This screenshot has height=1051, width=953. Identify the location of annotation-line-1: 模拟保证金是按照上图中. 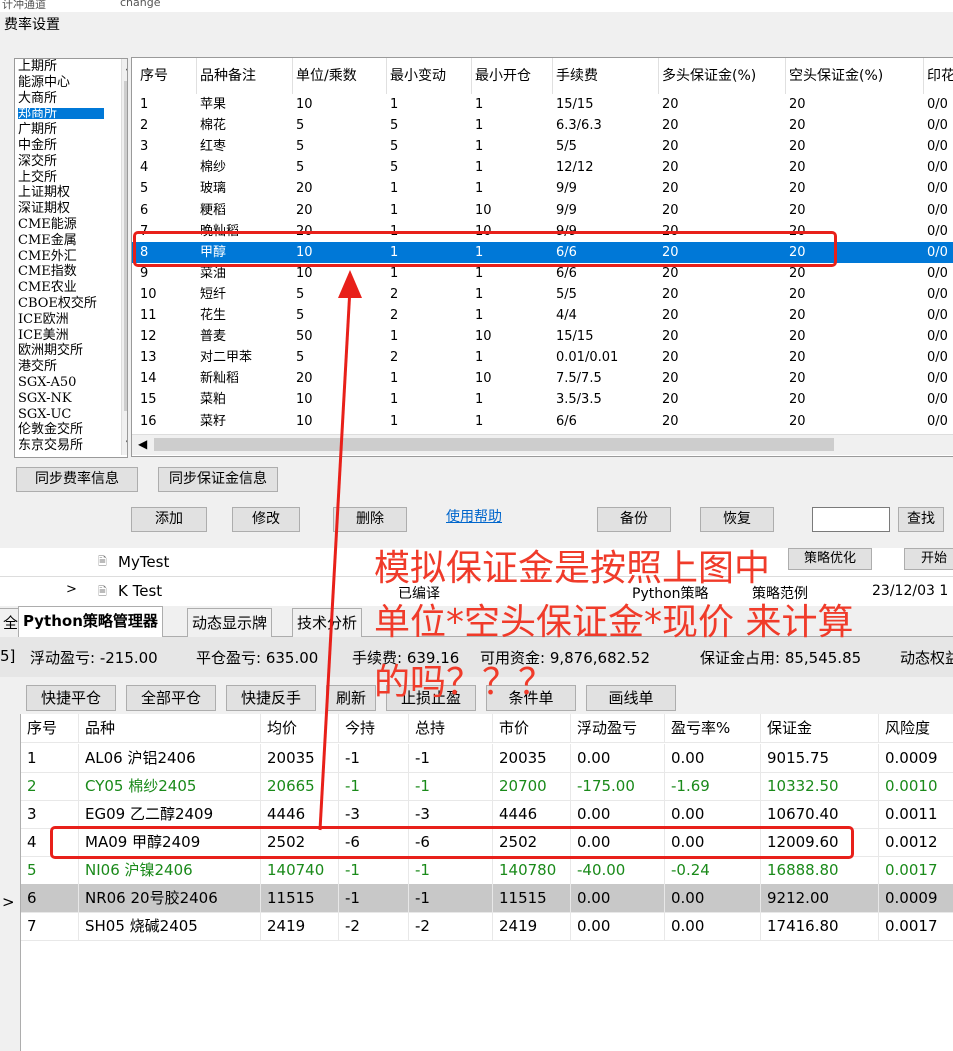
(572, 568).